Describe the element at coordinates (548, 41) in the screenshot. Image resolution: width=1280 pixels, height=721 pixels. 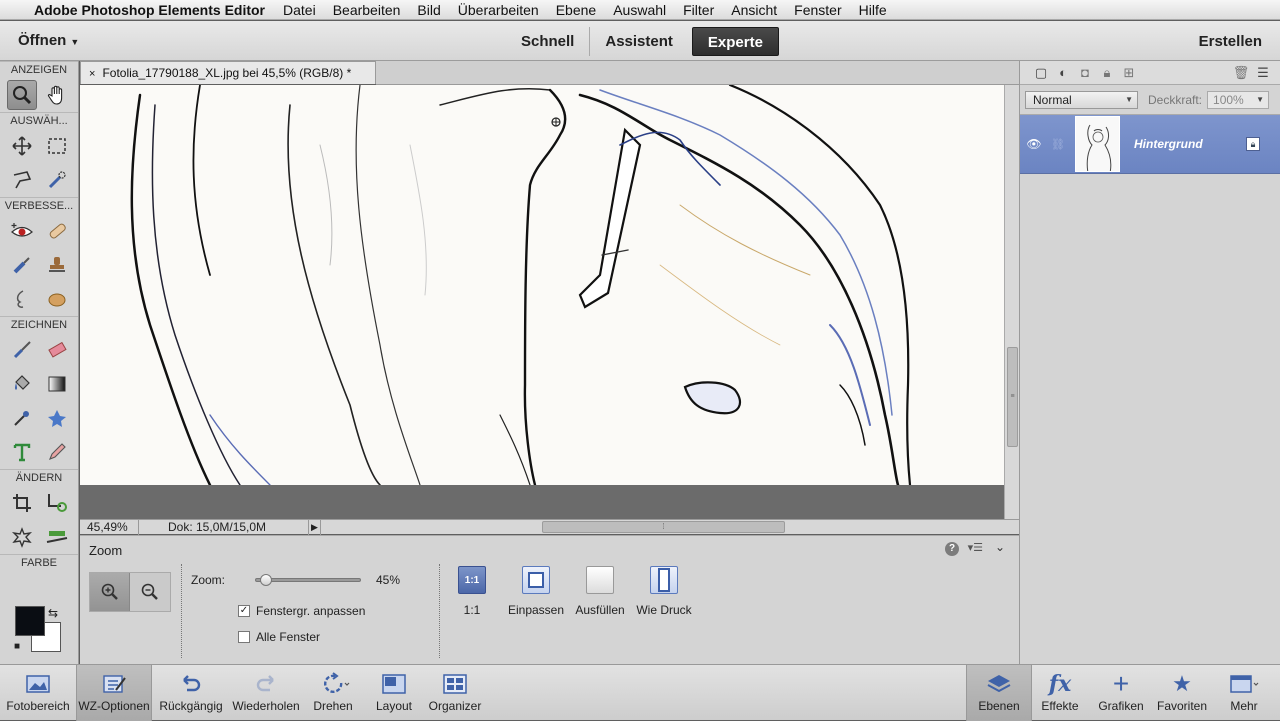
I see `mode-quick: Schnell` at that location.